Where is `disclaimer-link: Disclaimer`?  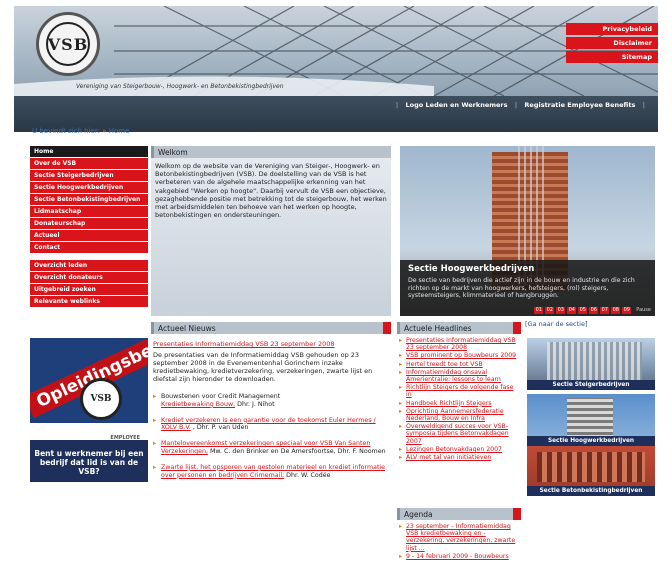
disclaimer-link: Disclaimer is located at coordinates (612, 43).